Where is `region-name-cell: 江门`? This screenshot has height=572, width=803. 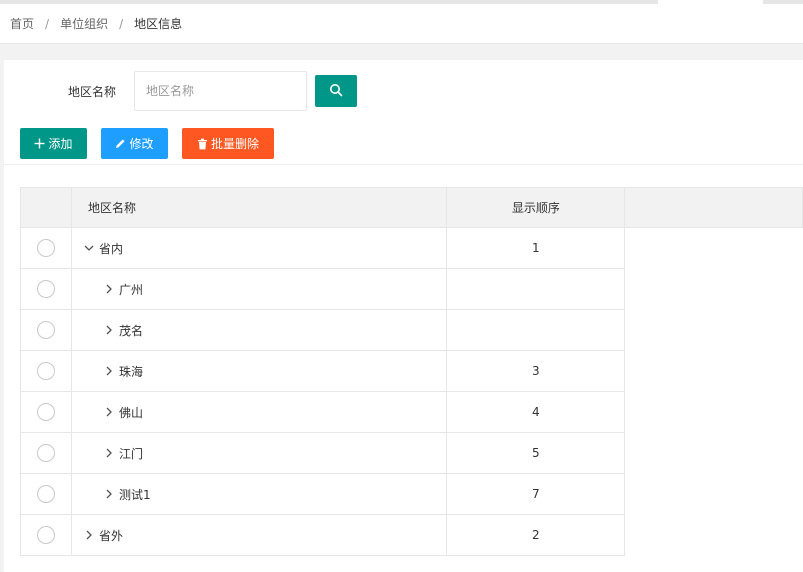
region-name-cell: 江门 is located at coordinates (259, 453).